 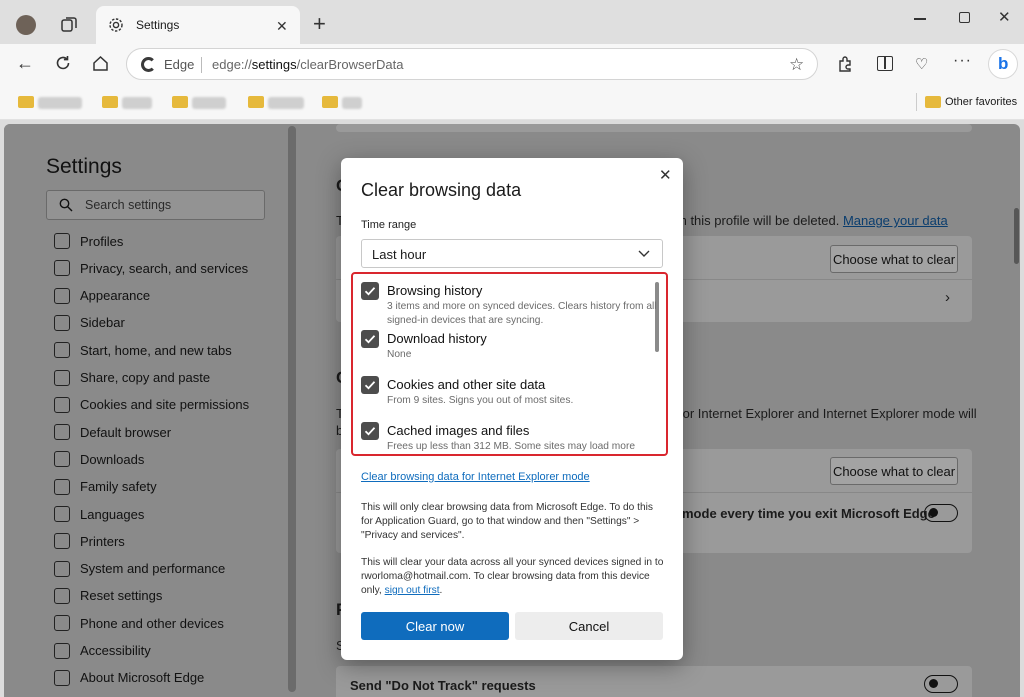 I want to click on sidebar-item-label: Downloads, so click(x=112, y=459).